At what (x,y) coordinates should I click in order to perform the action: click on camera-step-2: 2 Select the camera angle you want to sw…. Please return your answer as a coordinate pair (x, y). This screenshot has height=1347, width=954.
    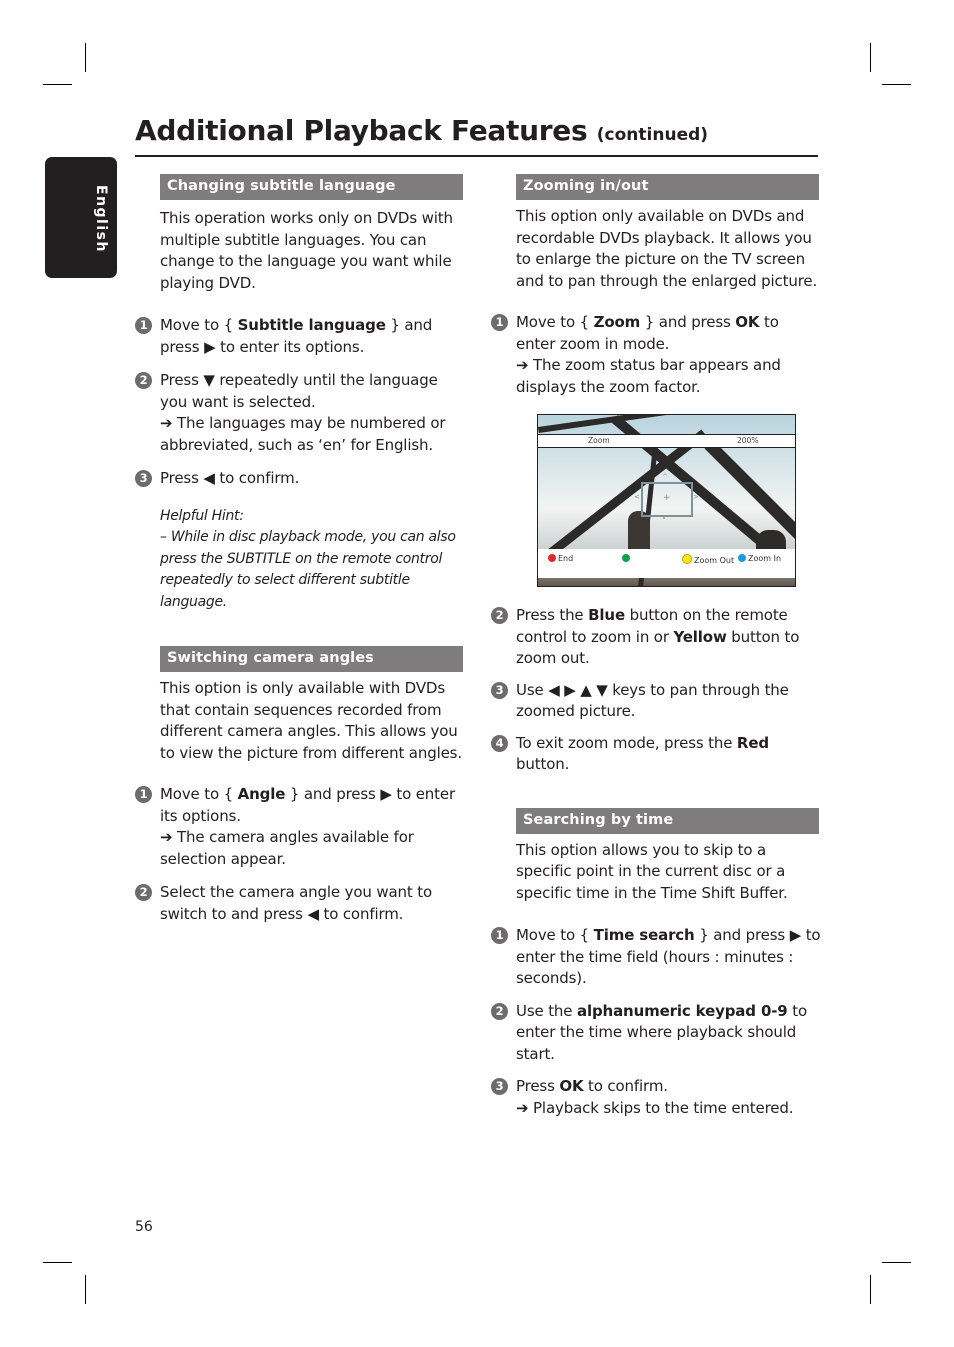
    Looking at the image, I should click on (300, 903).